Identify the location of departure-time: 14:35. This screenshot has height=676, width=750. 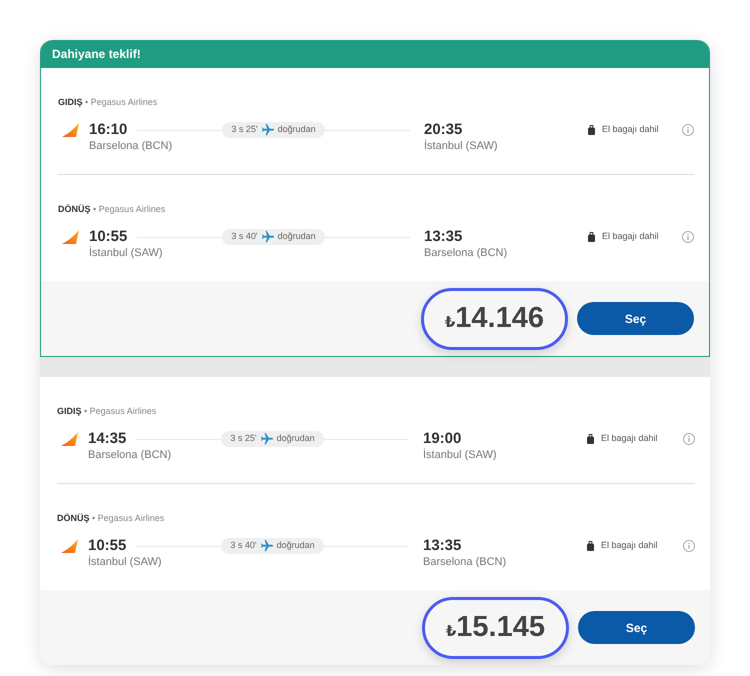
(107, 439).